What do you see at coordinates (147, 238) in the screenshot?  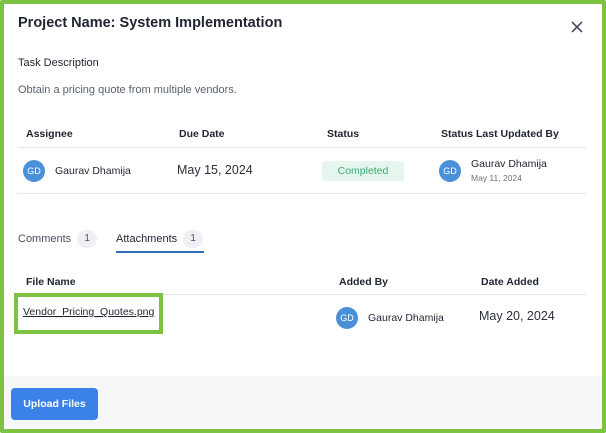 I see `tab-attachments-label: Attachments` at bounding box center [147, 238].